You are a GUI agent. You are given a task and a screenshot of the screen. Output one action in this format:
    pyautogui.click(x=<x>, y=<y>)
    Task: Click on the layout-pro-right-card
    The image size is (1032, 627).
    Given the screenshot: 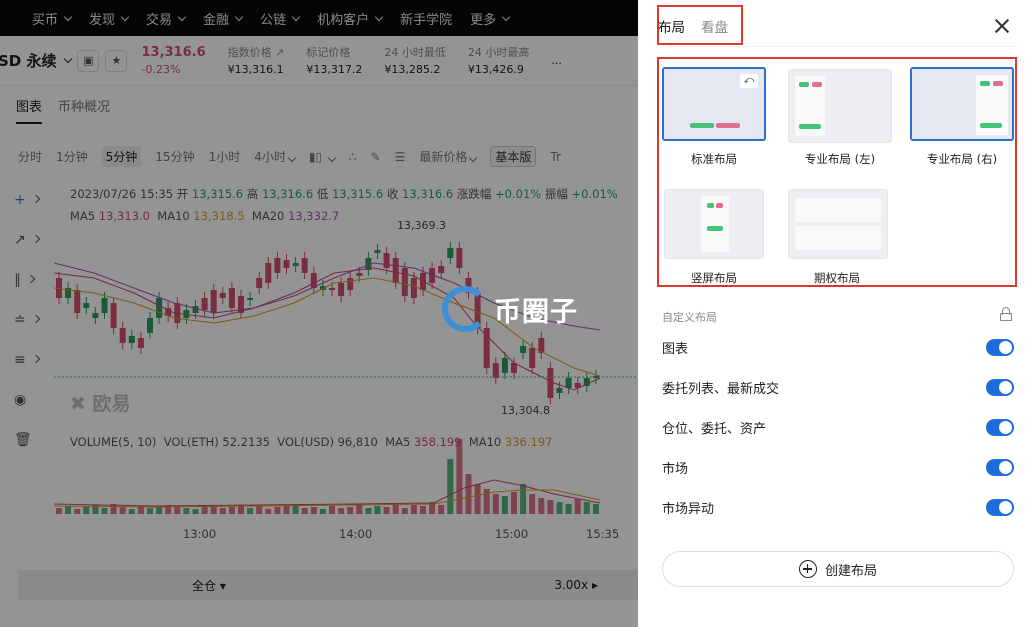 What is the action you would take?
    pyautogui.click(x=962, y=104)
    